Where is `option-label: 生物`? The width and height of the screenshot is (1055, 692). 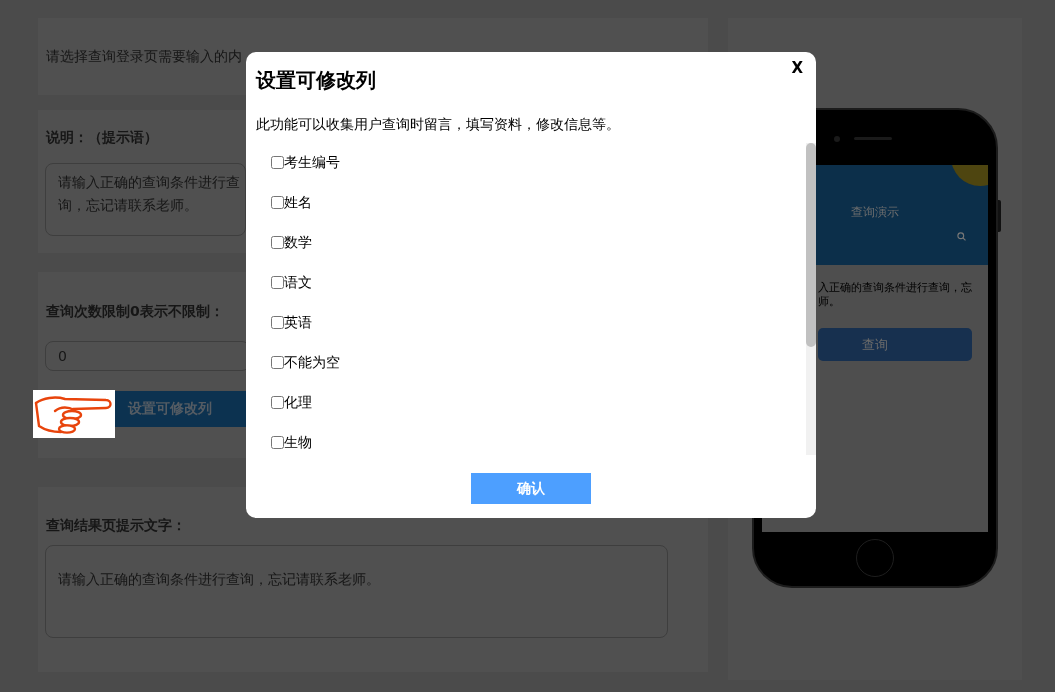
option-label: 生物 is located at coordinates (298, 442).